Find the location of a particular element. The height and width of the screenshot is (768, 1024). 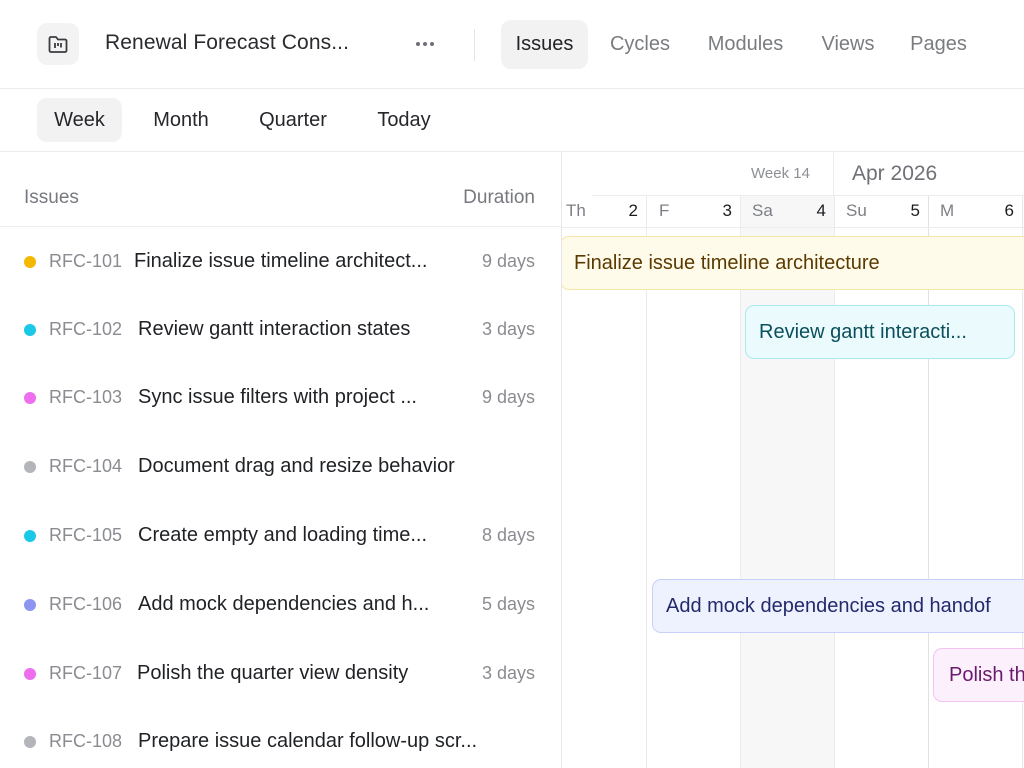

day-header: Th 2 is located at coordinates (604, 211).